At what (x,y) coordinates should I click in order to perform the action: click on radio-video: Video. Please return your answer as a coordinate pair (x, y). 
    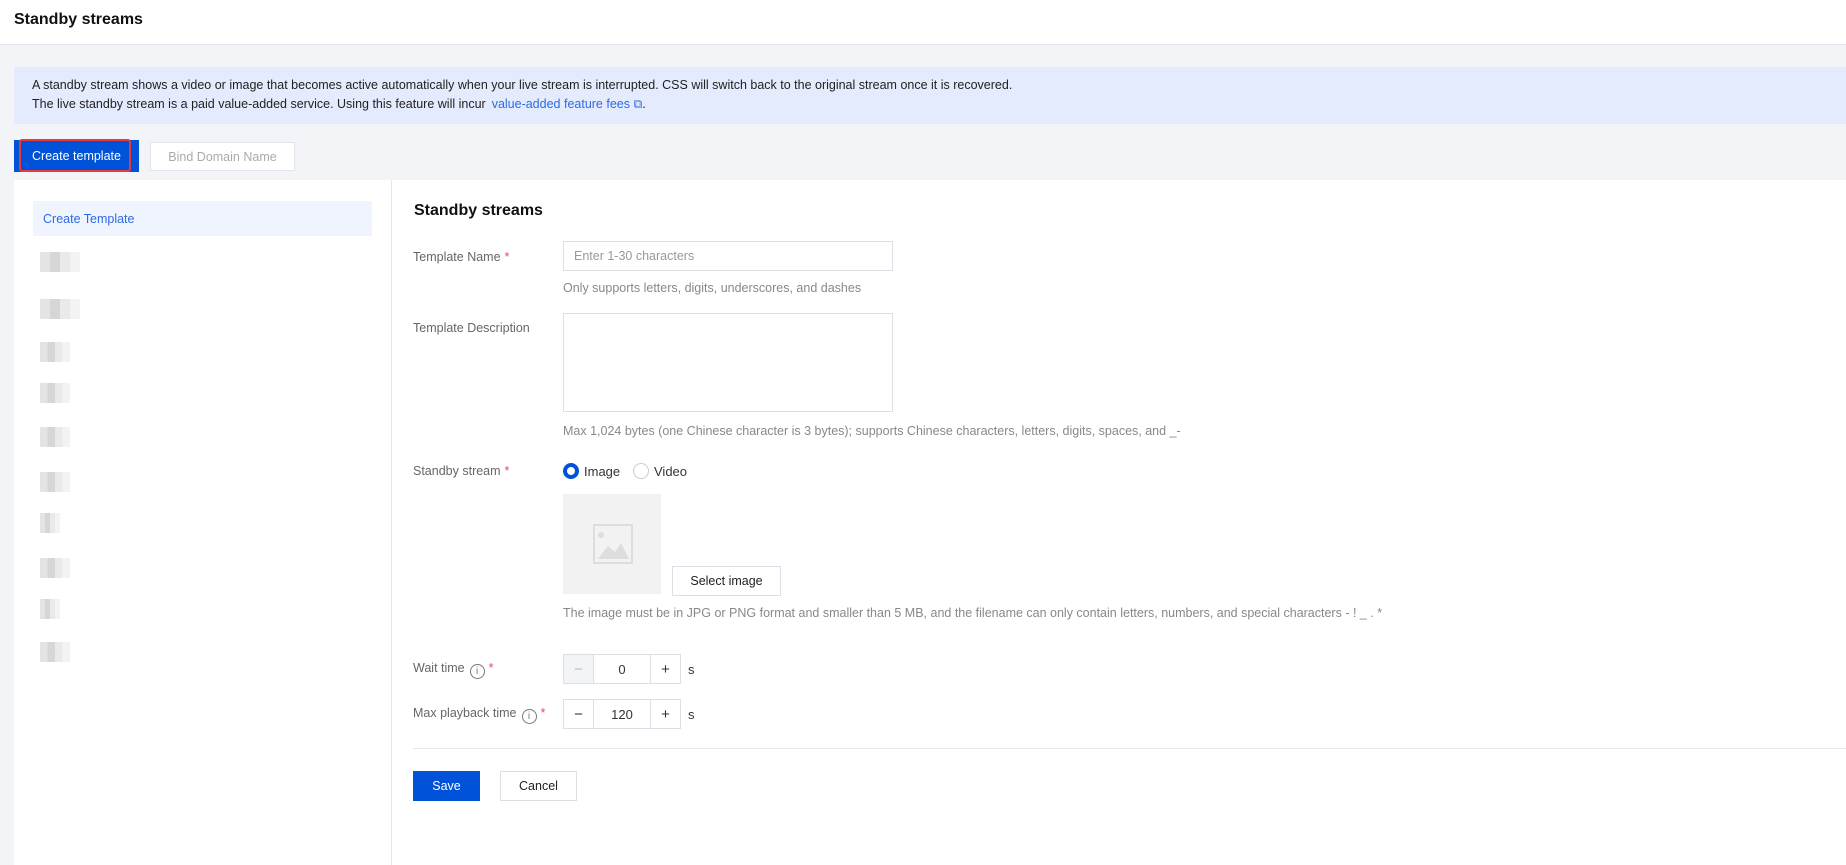
    Looking at the image, I should click on (660, 471).